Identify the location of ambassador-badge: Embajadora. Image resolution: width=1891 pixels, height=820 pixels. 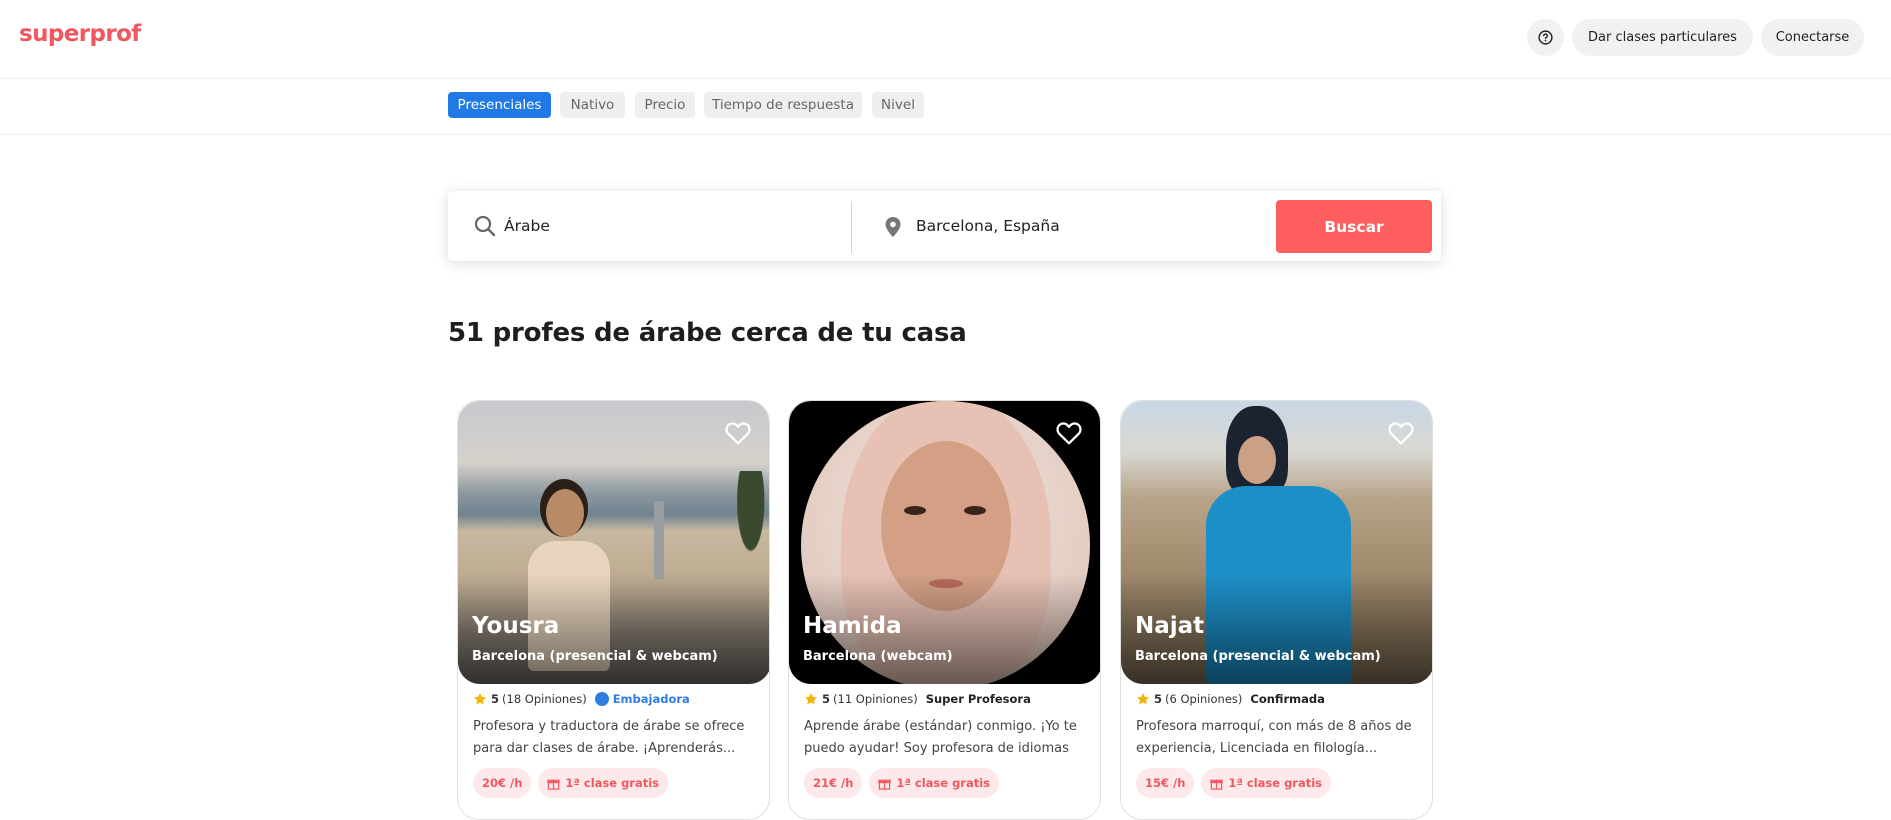
(642, 699).